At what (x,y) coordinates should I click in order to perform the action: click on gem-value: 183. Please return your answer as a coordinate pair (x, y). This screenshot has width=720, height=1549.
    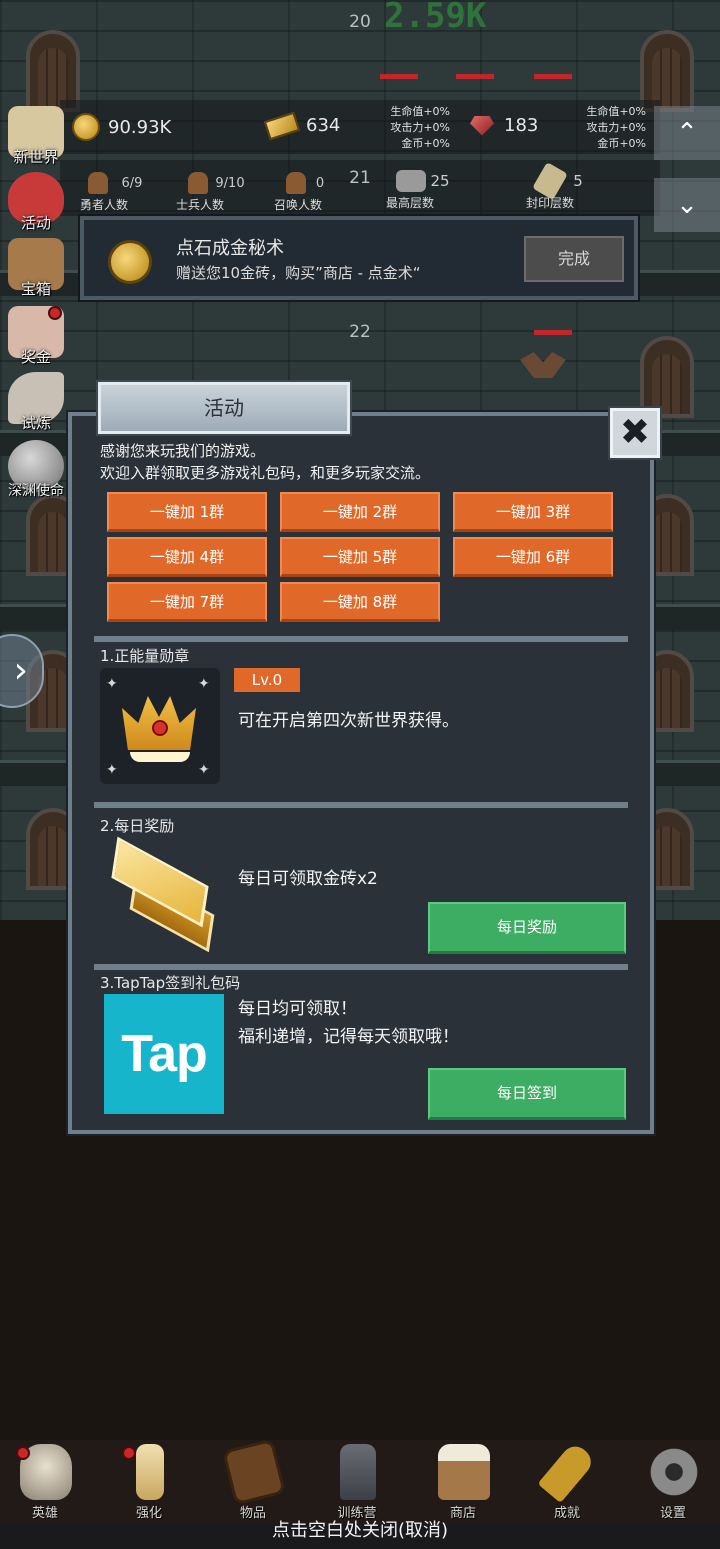
    Looking at the image, I should click on (521, 125).